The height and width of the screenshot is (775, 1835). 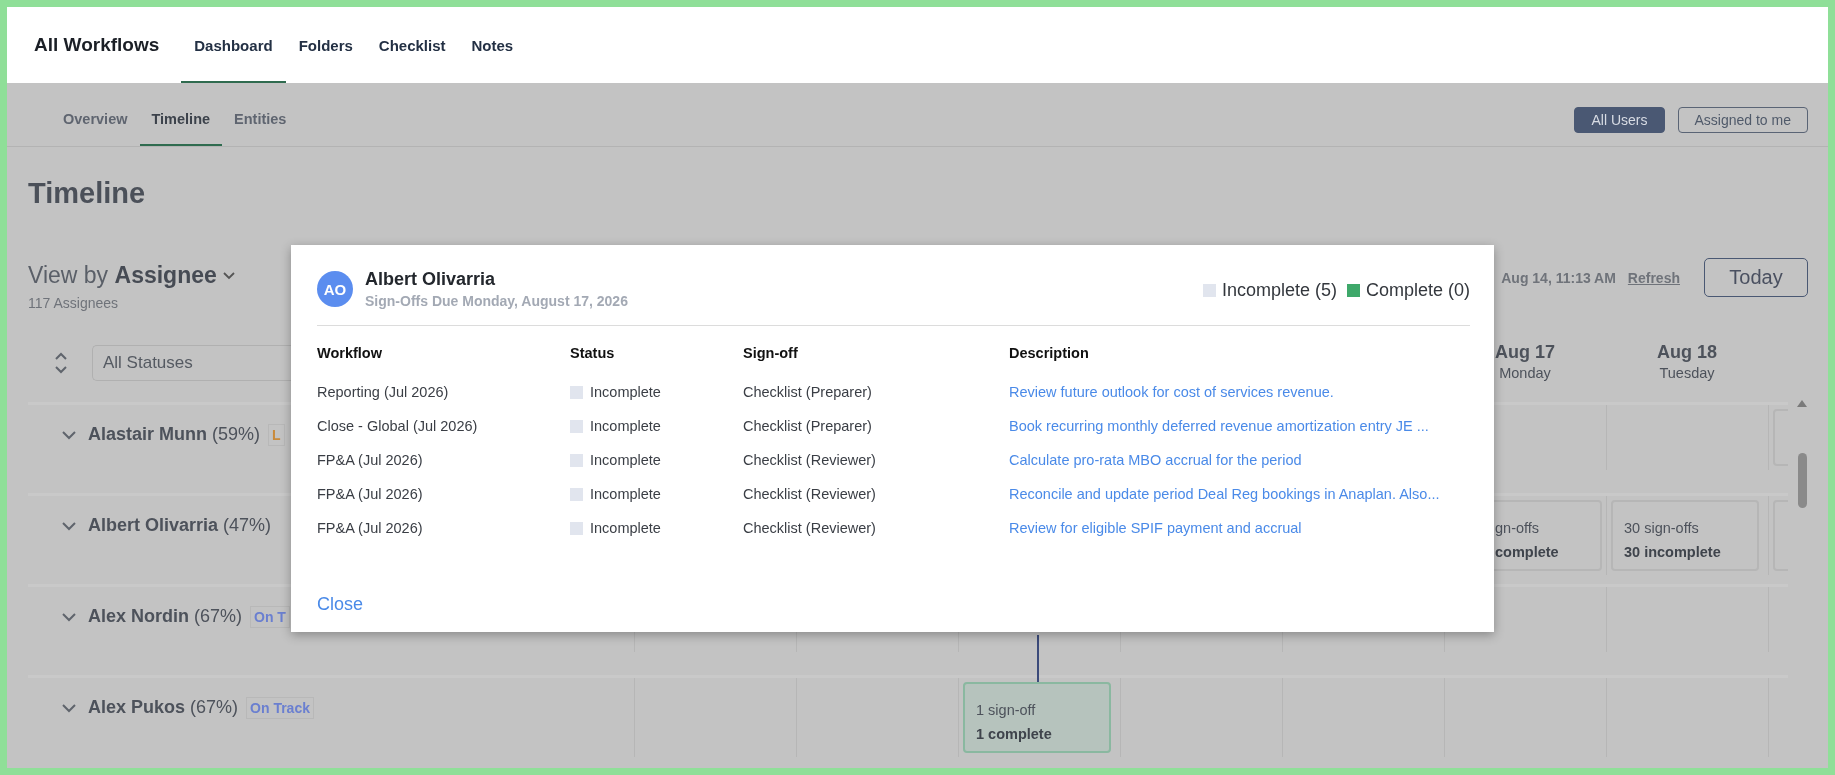 I want to click on description-link: Review for eligible SPIF payment and accrual, so click(x=1155, y=528).